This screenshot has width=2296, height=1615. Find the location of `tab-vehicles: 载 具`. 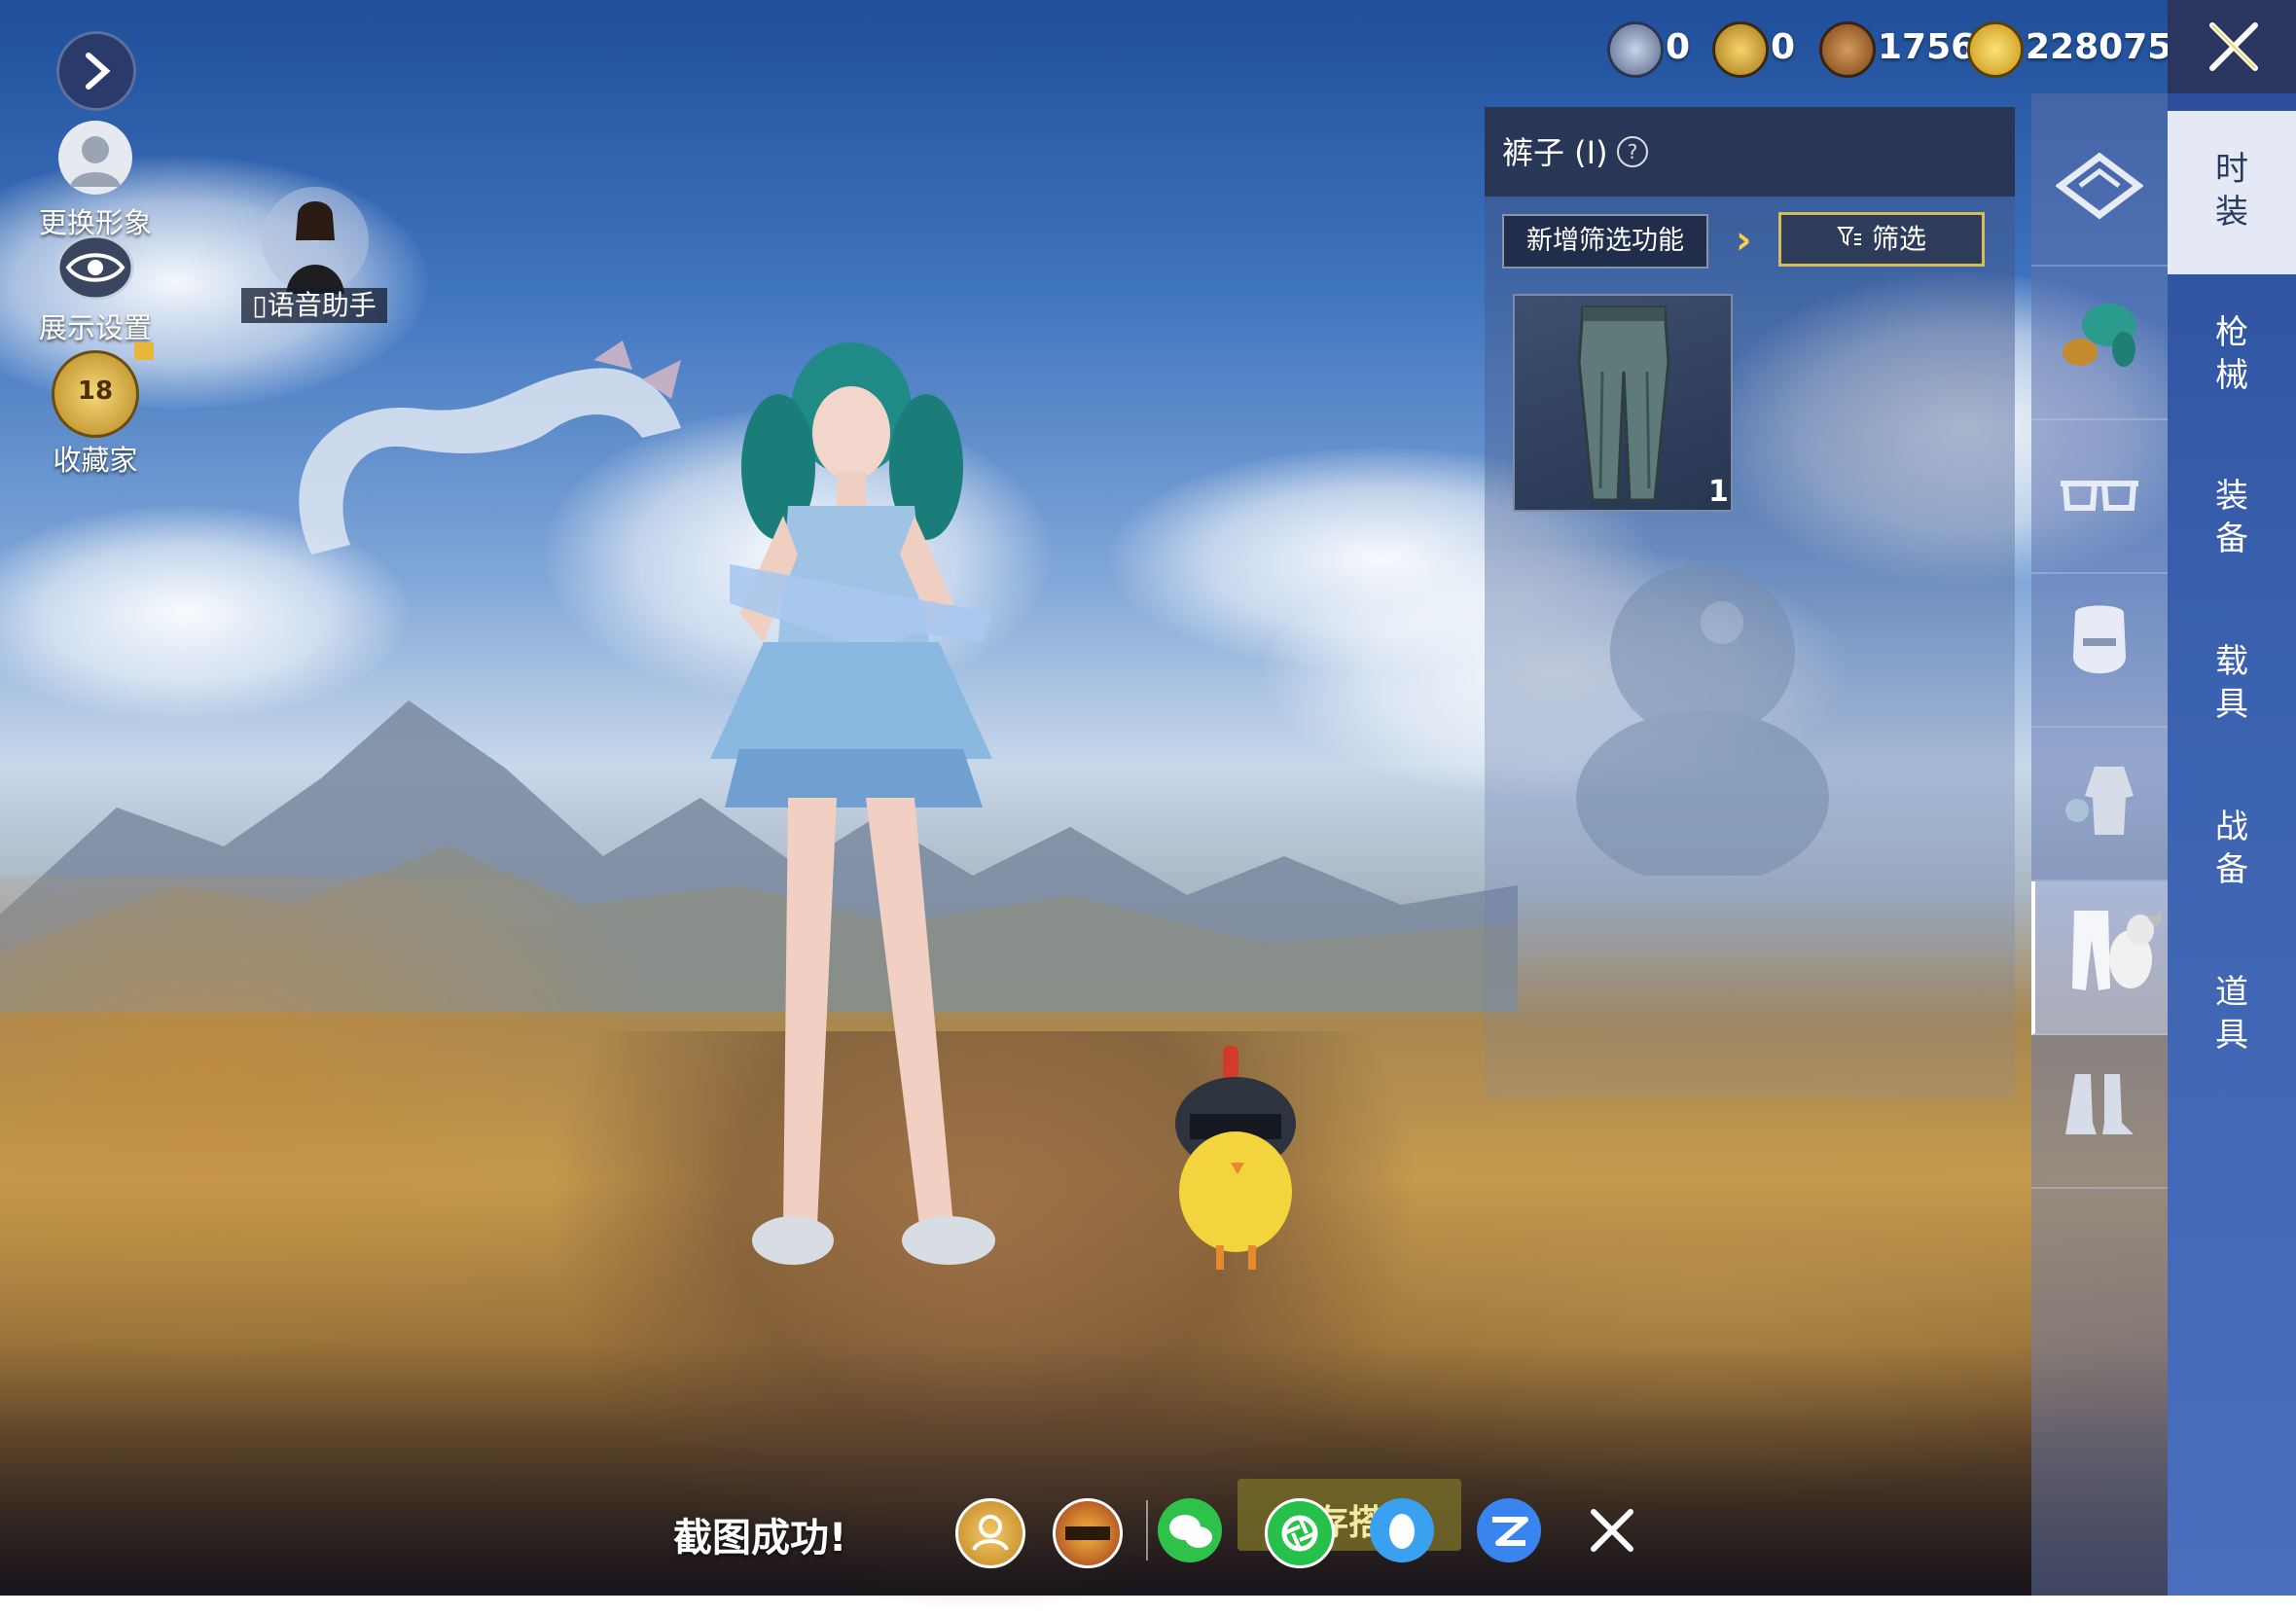

tab-vehicles: 载 具 is located at coordinates (2232, 685).